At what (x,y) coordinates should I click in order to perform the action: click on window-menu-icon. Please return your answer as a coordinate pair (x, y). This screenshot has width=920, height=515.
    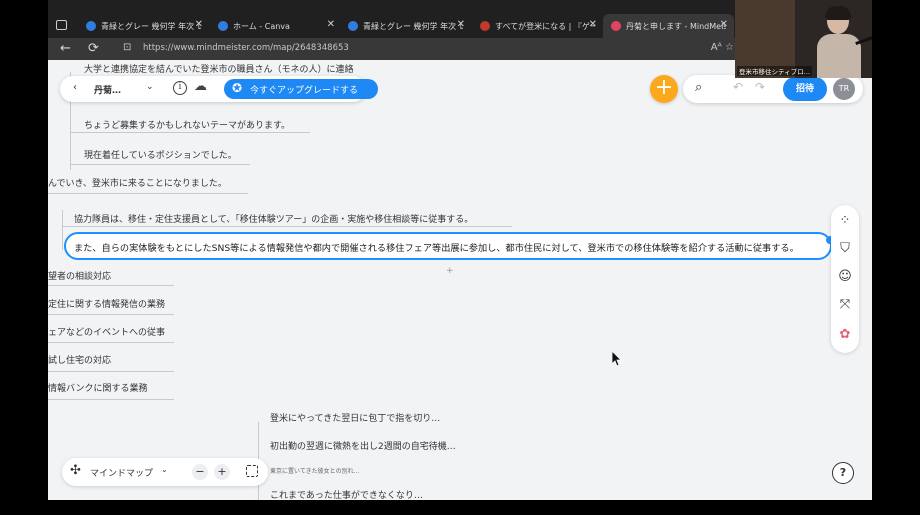
    Looking at the image, I should click on (61, 25).